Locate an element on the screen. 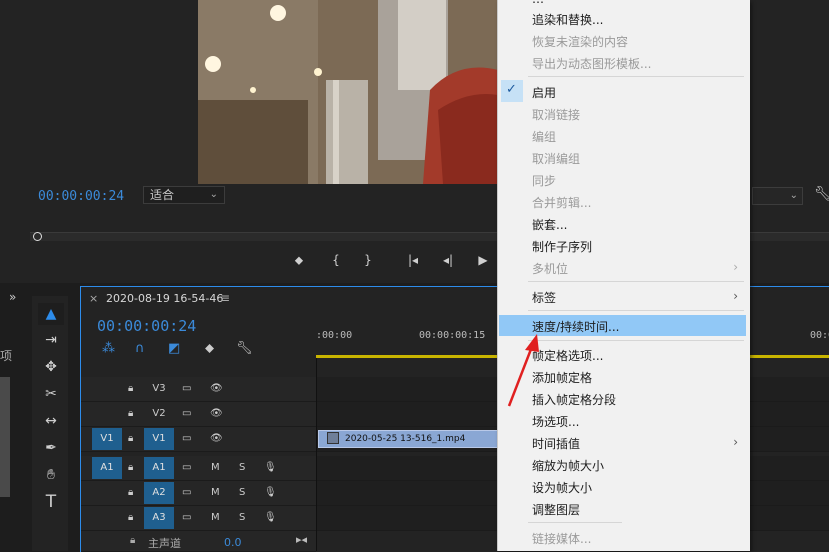  menu-item-group: 编组 is located at coordinates (544, 136).